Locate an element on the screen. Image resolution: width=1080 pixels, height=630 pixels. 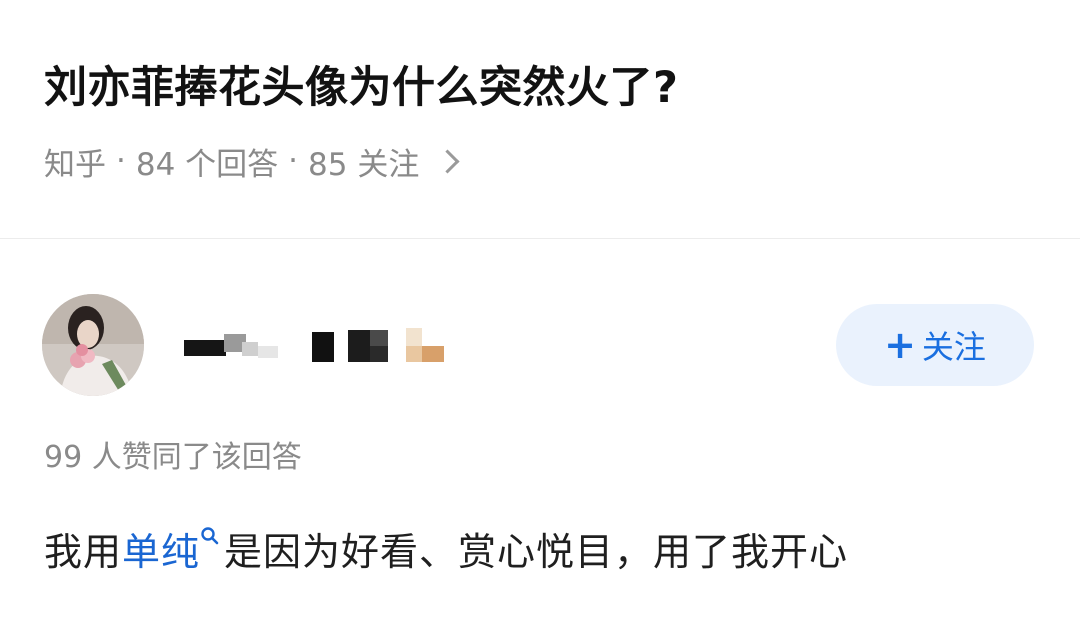
question-meta: 知乎 · 84 个回答 · 85 关注 is located at coordinates (252, 161).